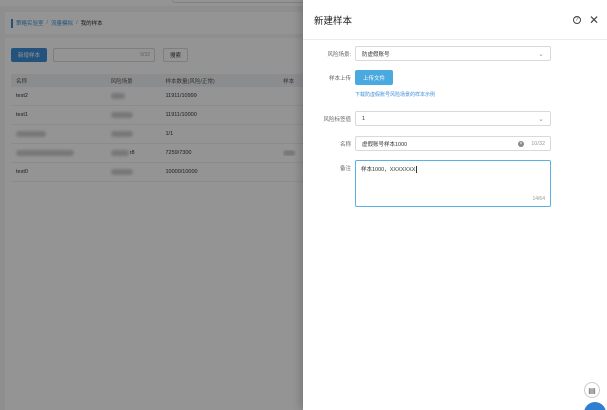 The height and width of the screenshot is (410, 607). What do you see at coordinates (395, 84) in the screenshot?
I see `upload-control: 上传文件 下载防虚假账号风险场景的样本示例` at bounding box center [395, 84].